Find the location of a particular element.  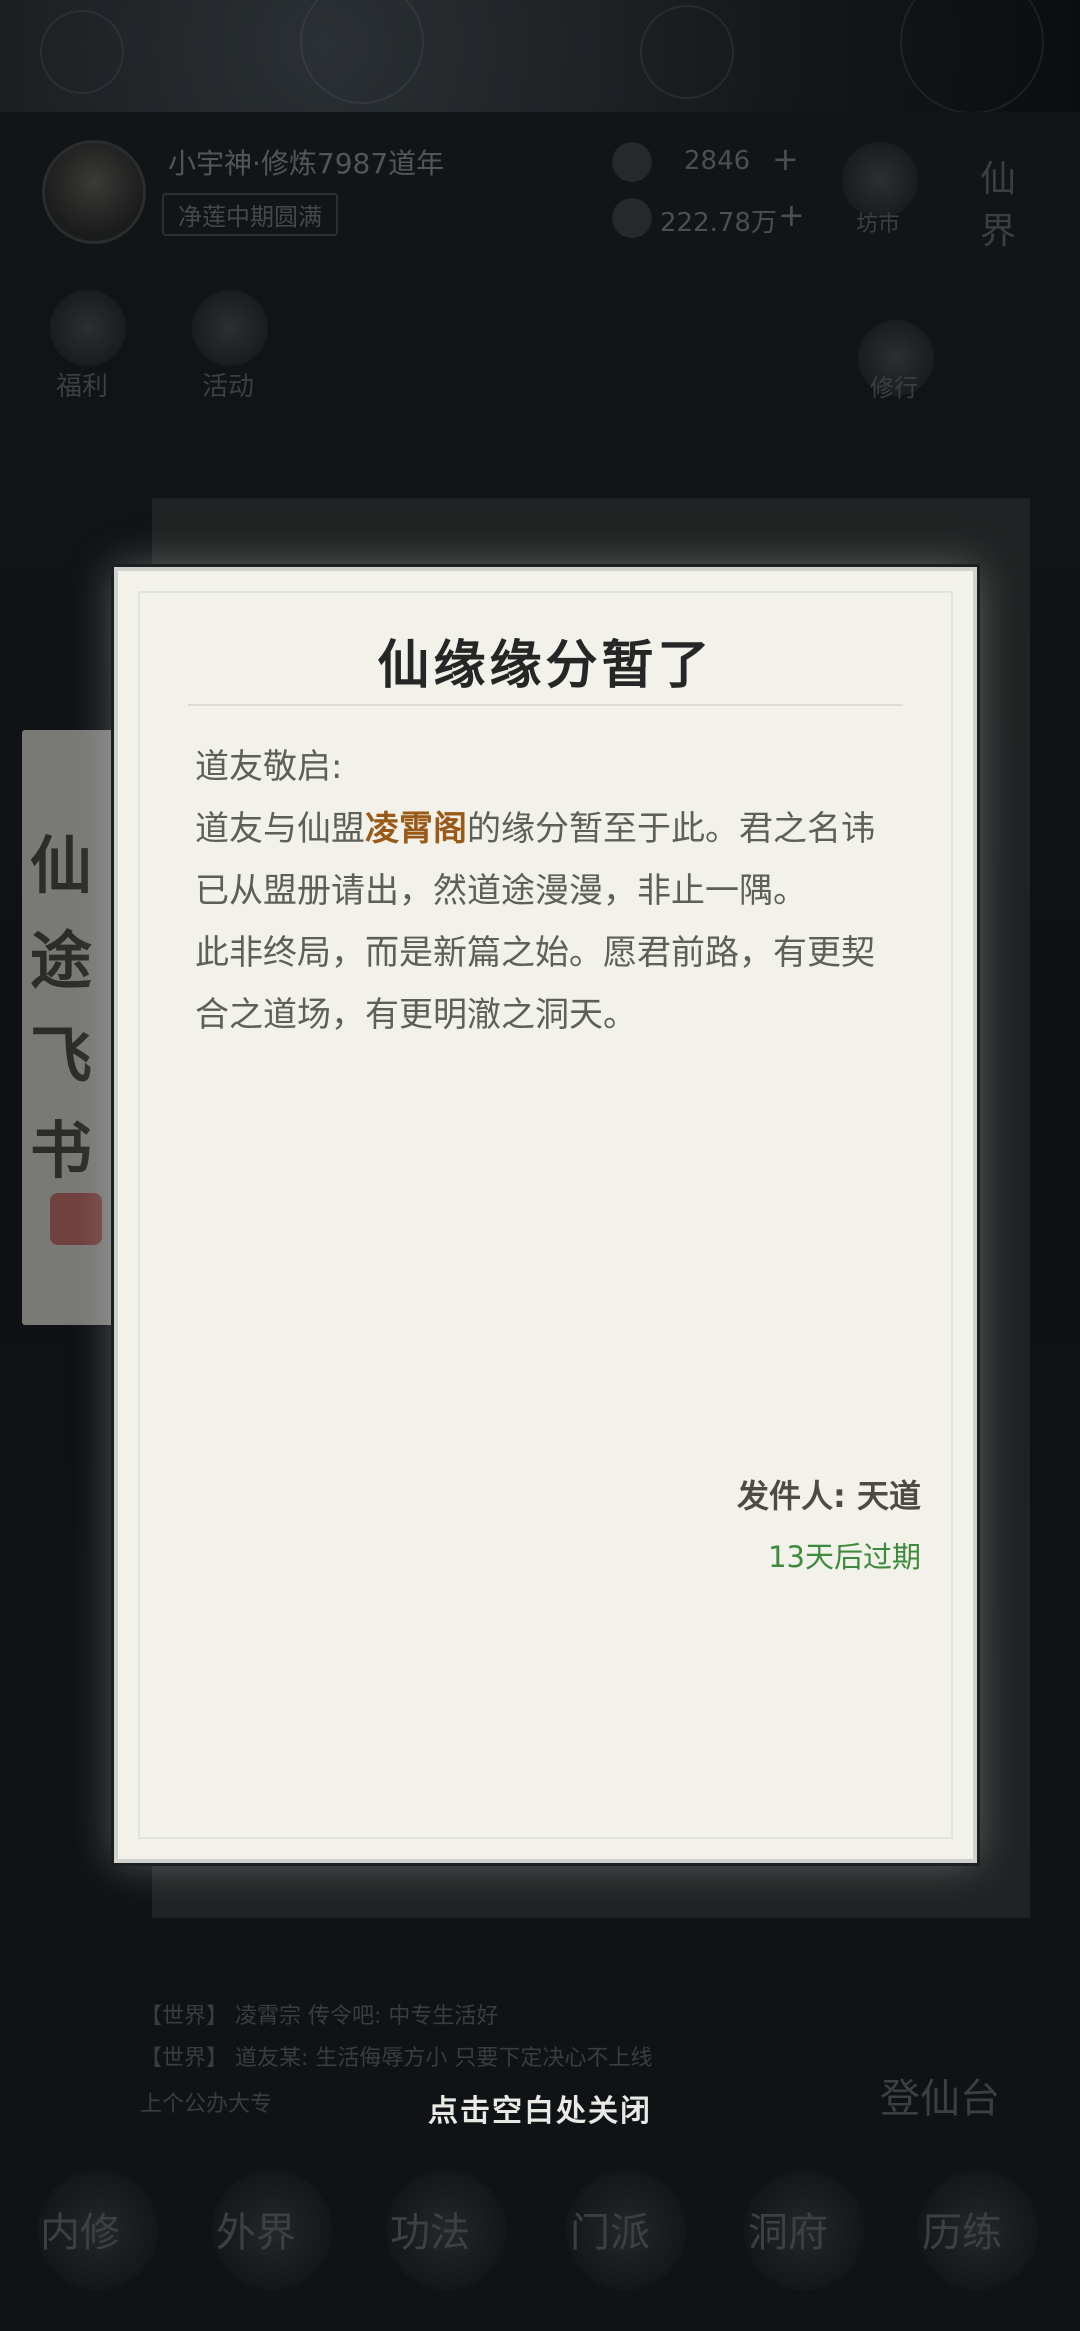

para1-prefix: 道友与仙盟 is located at coordinates (280, 829).